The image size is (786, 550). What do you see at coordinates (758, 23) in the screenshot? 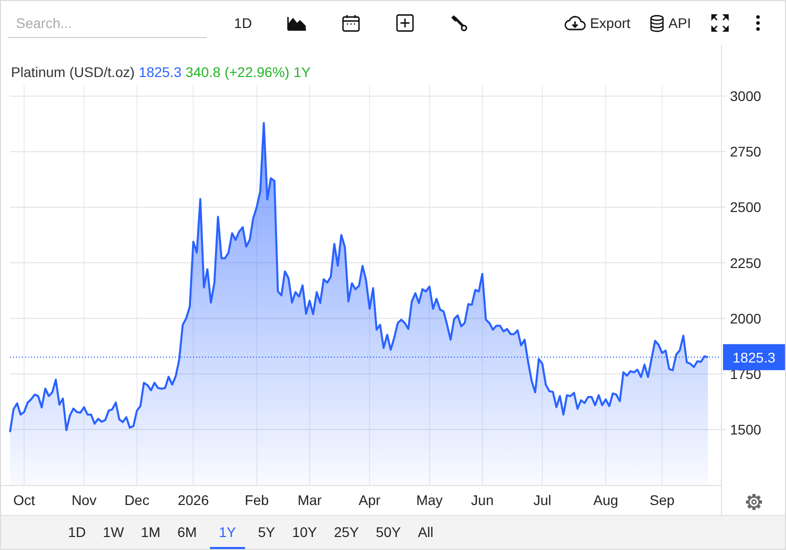
I see `more-icon` at bounding box center [758, 23].